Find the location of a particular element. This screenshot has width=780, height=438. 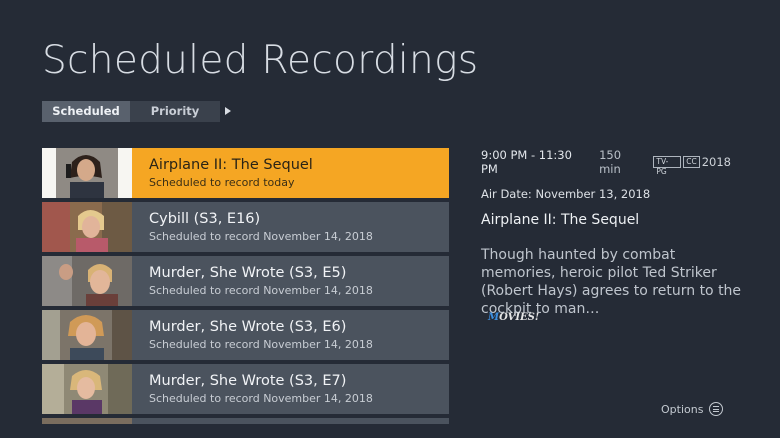

cc-badge: CC is located at coordinates (691, 162).